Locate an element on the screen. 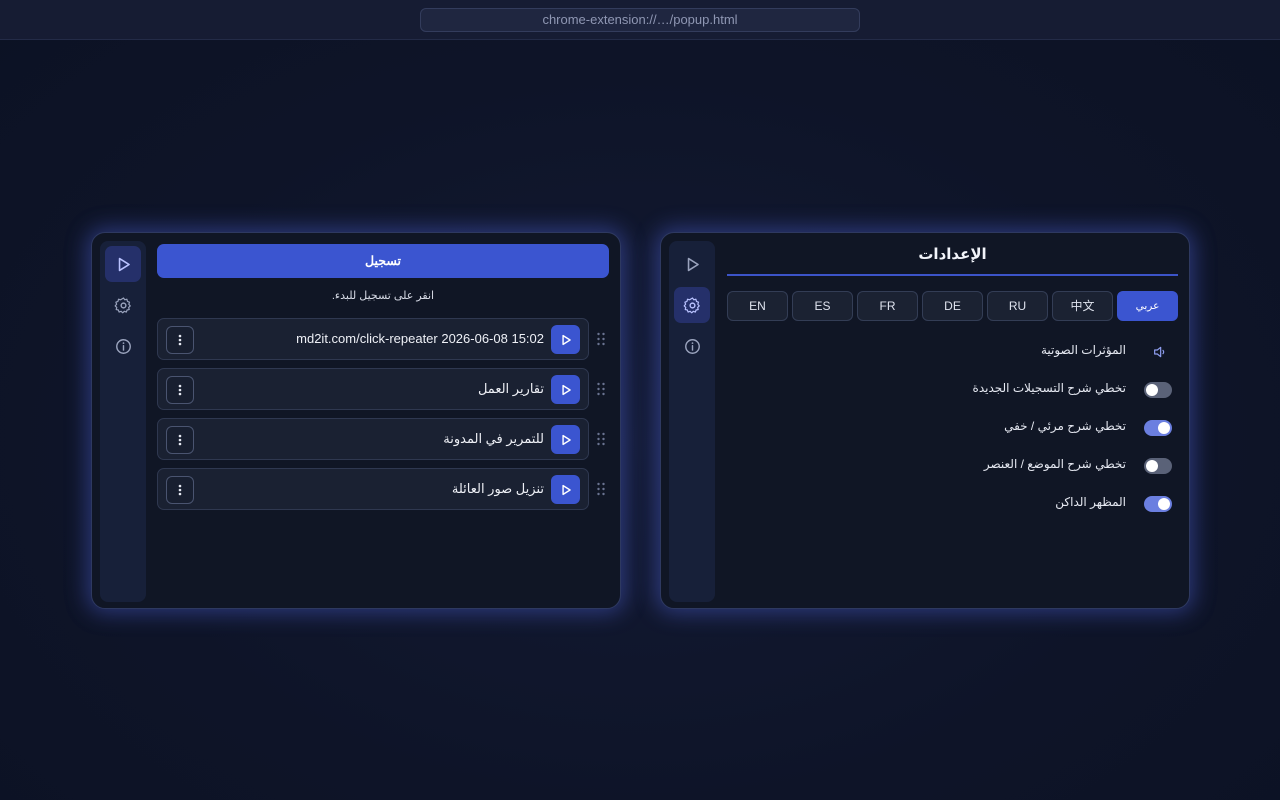 The image size is (1280, 800). setting-sound-effects: المؤثرات الصوتية is located at coordinates (952, 352).